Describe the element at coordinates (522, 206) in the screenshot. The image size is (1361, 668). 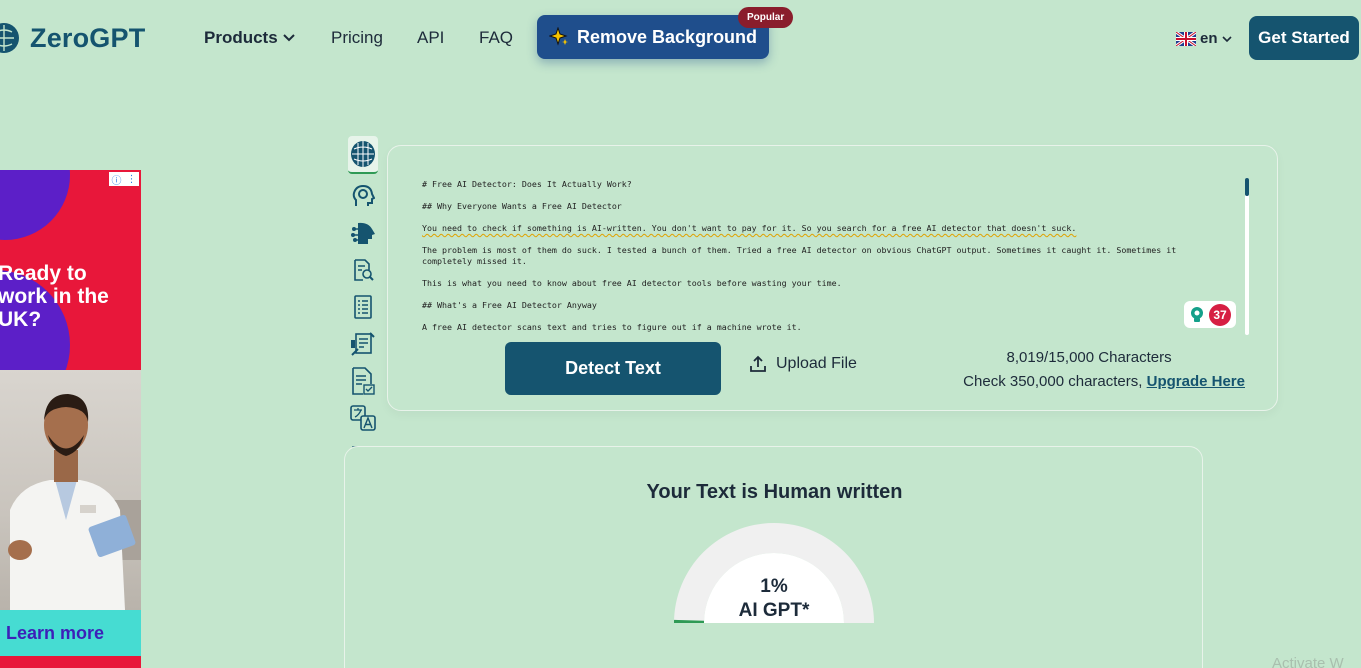
I see `editor-line: ## Why Everyone Wants a Free AI Detector` at that location.